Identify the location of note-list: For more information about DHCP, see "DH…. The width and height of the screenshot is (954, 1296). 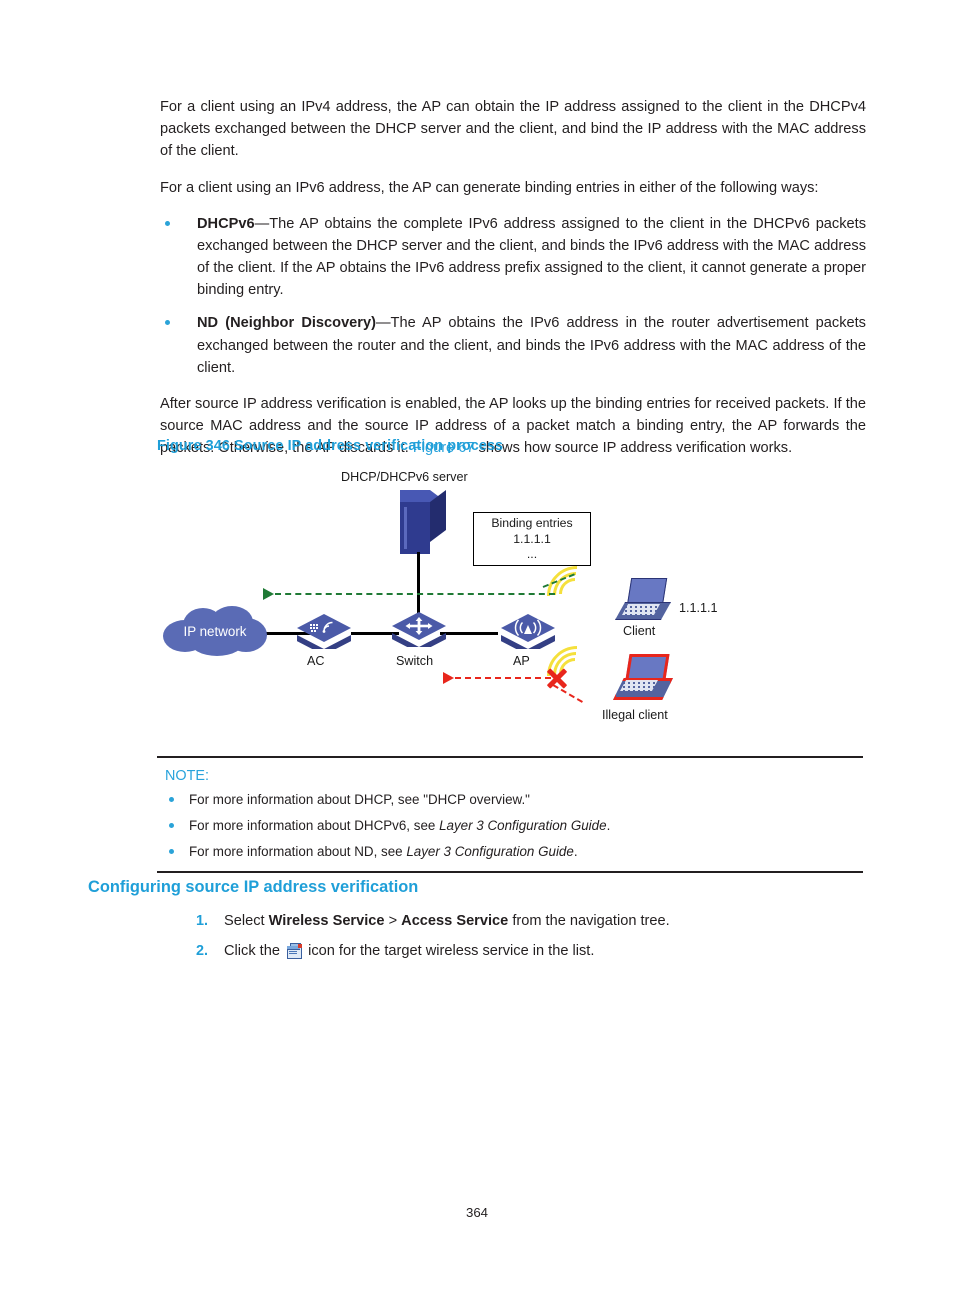
(510, 826).